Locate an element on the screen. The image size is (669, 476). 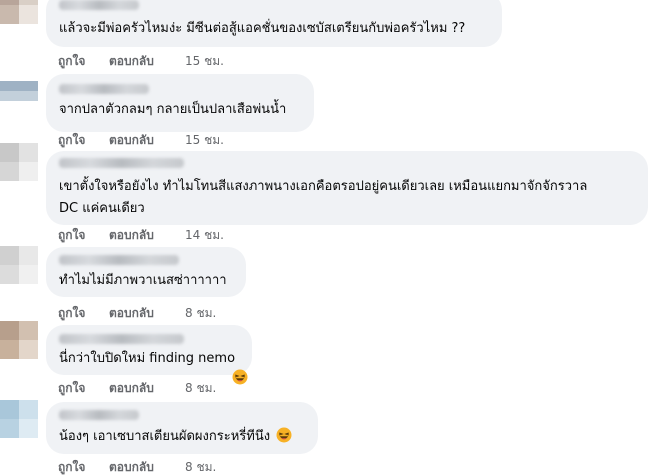
comment-text: น้องๆ เอาเซบาสเตียนผัดผงกระหรี่ทีนึง is located at coordinates (175, 437).